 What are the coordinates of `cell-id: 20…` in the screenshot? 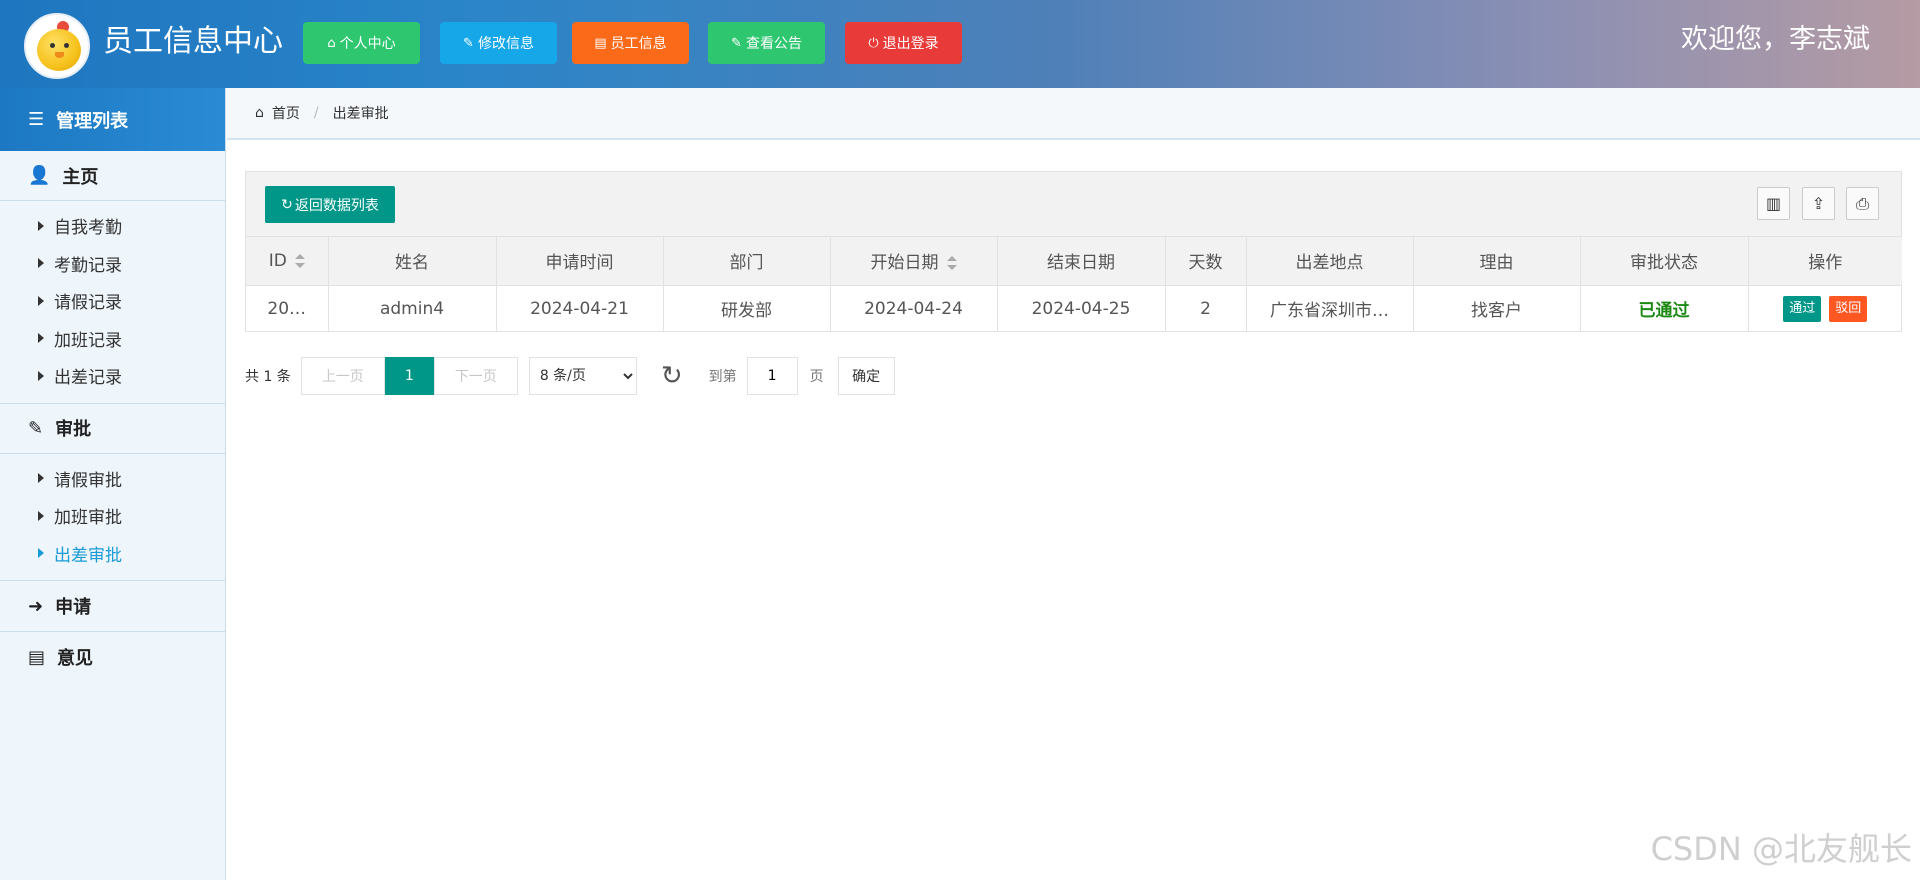 It's located at (287, 308).